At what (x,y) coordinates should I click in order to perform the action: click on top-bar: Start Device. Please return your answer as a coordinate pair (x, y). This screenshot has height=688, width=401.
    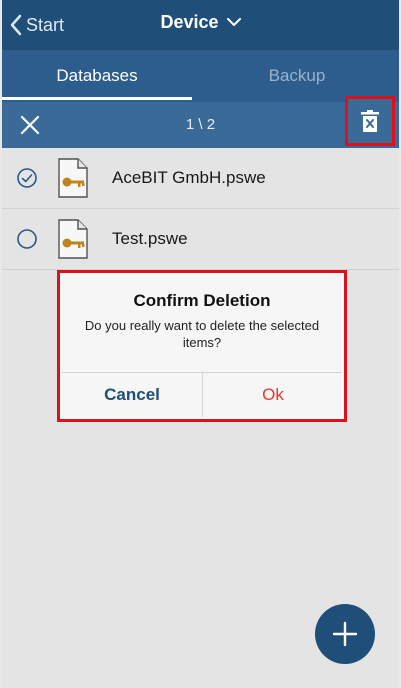
    Looking at the image, I should click on (200, 25).